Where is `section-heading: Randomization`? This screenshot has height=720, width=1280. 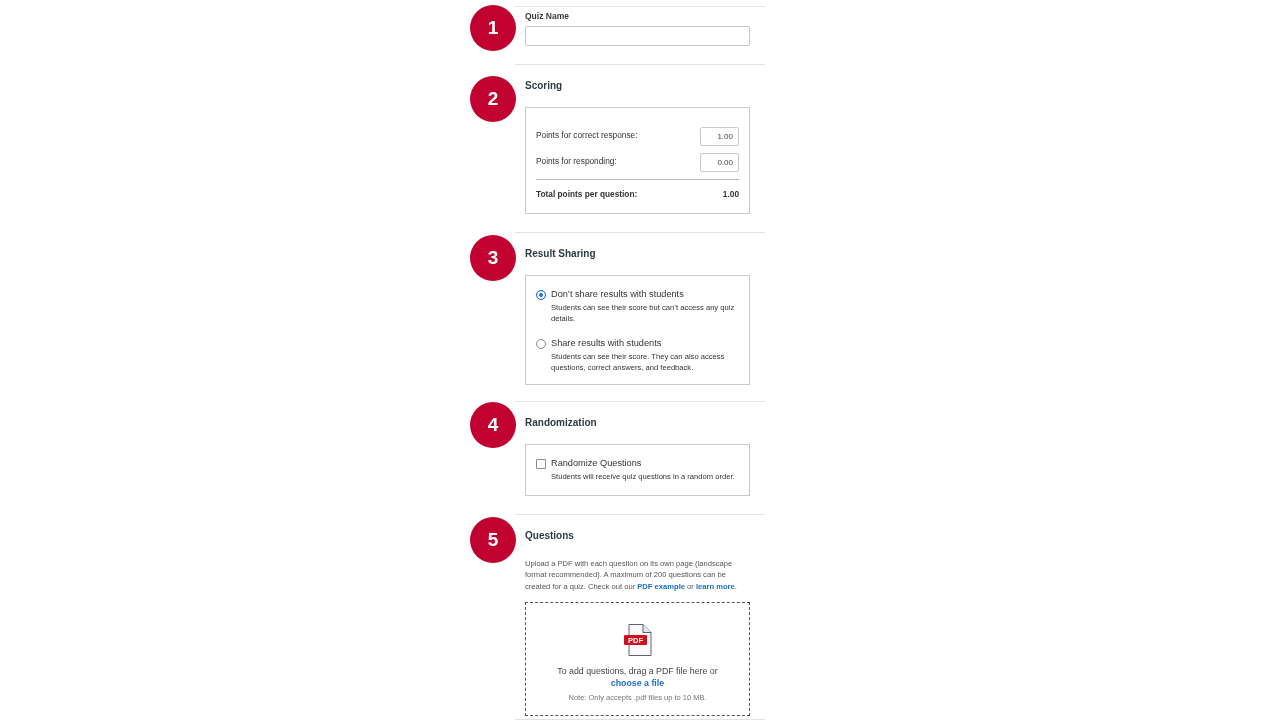
section-heading: Randomization is located at coordinates (561, 423).